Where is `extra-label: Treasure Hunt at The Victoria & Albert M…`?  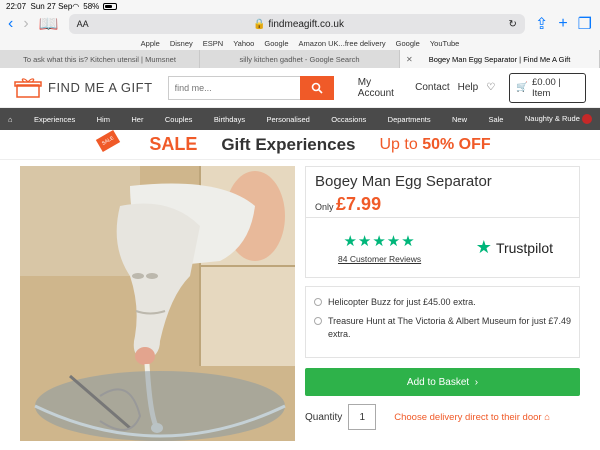
extra-label: Treasure Hunt at The Victoria & Albert M… is located at coordinates (449, 327).